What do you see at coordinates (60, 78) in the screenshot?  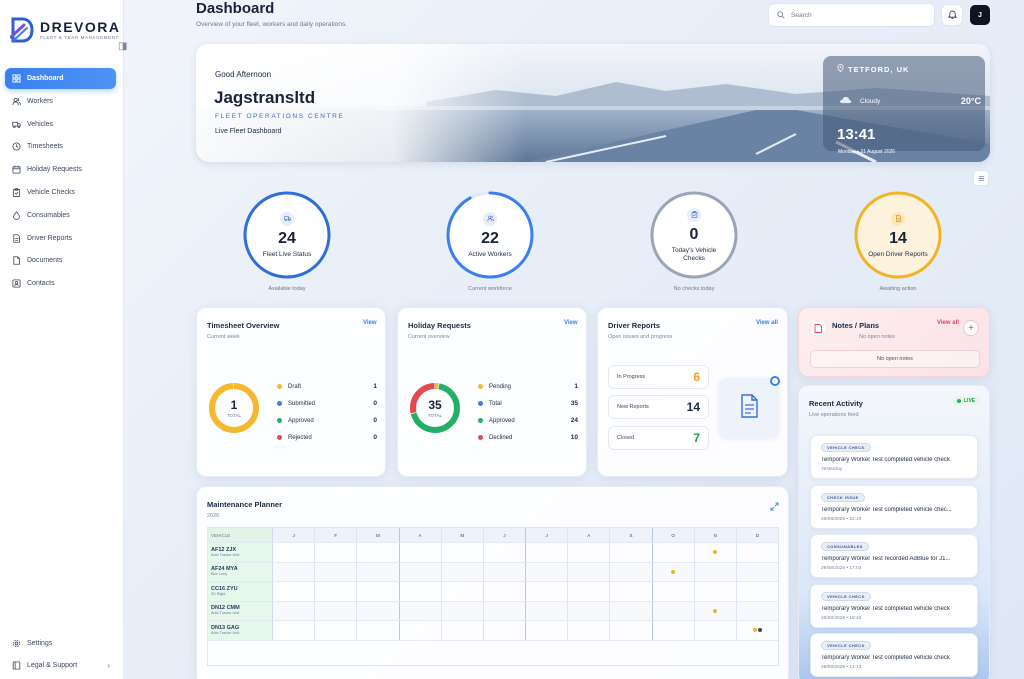 I see `sidebar-item-dashboard: Dashboard` at bounding box center [60, 78].